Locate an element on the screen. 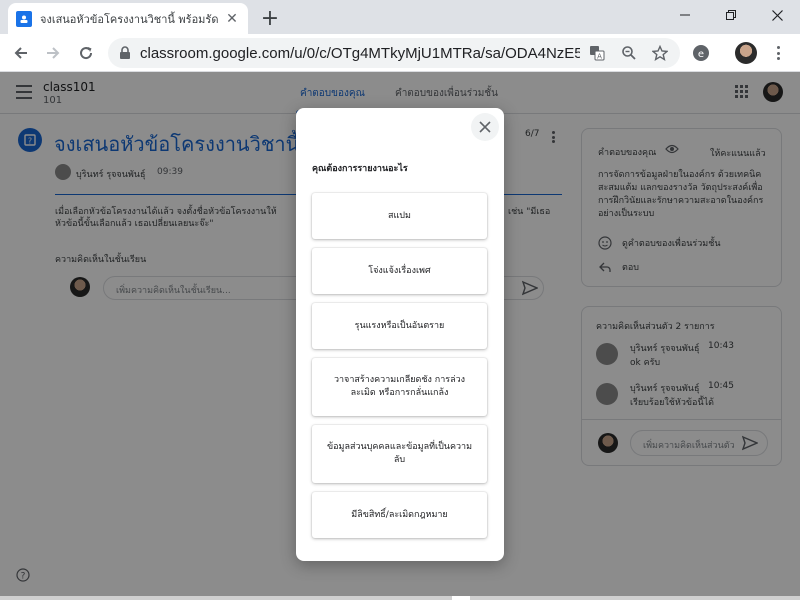 The height and width of the screenshot is (600, 800). window-minimize-button is located at coordinates (685, 15).